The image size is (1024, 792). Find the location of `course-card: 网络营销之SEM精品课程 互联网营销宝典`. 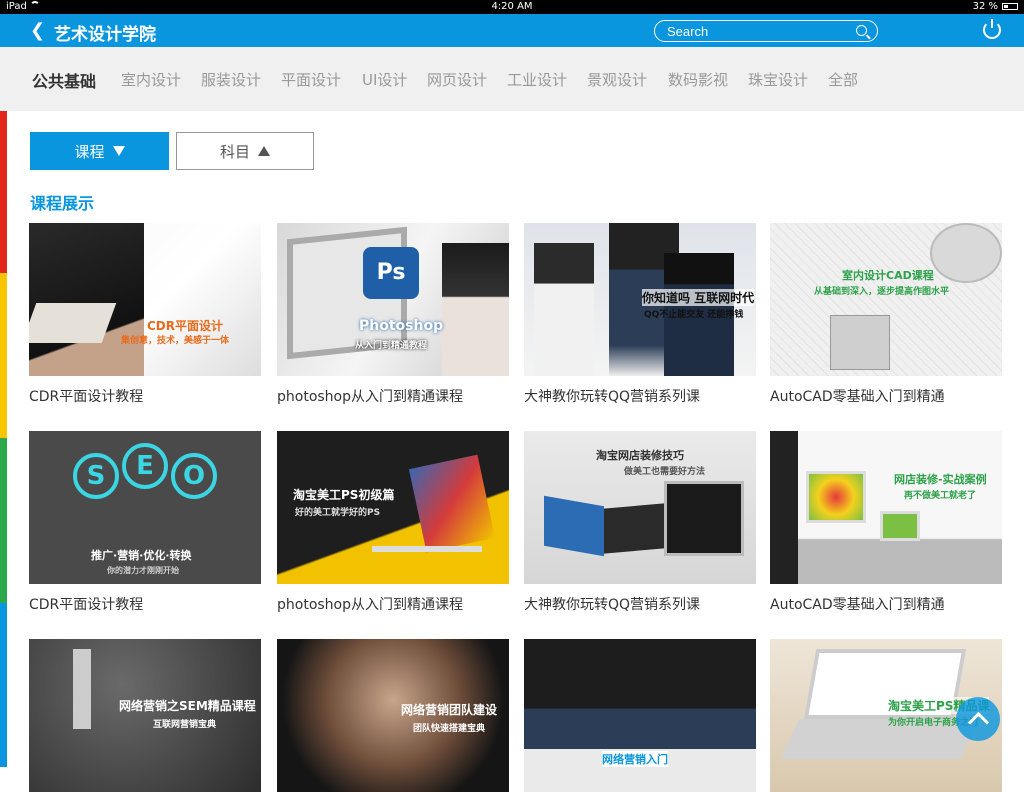

course-card: 网络营销之SEM精品课程 互联网营销宝典 is located at coordinates (145, 715).